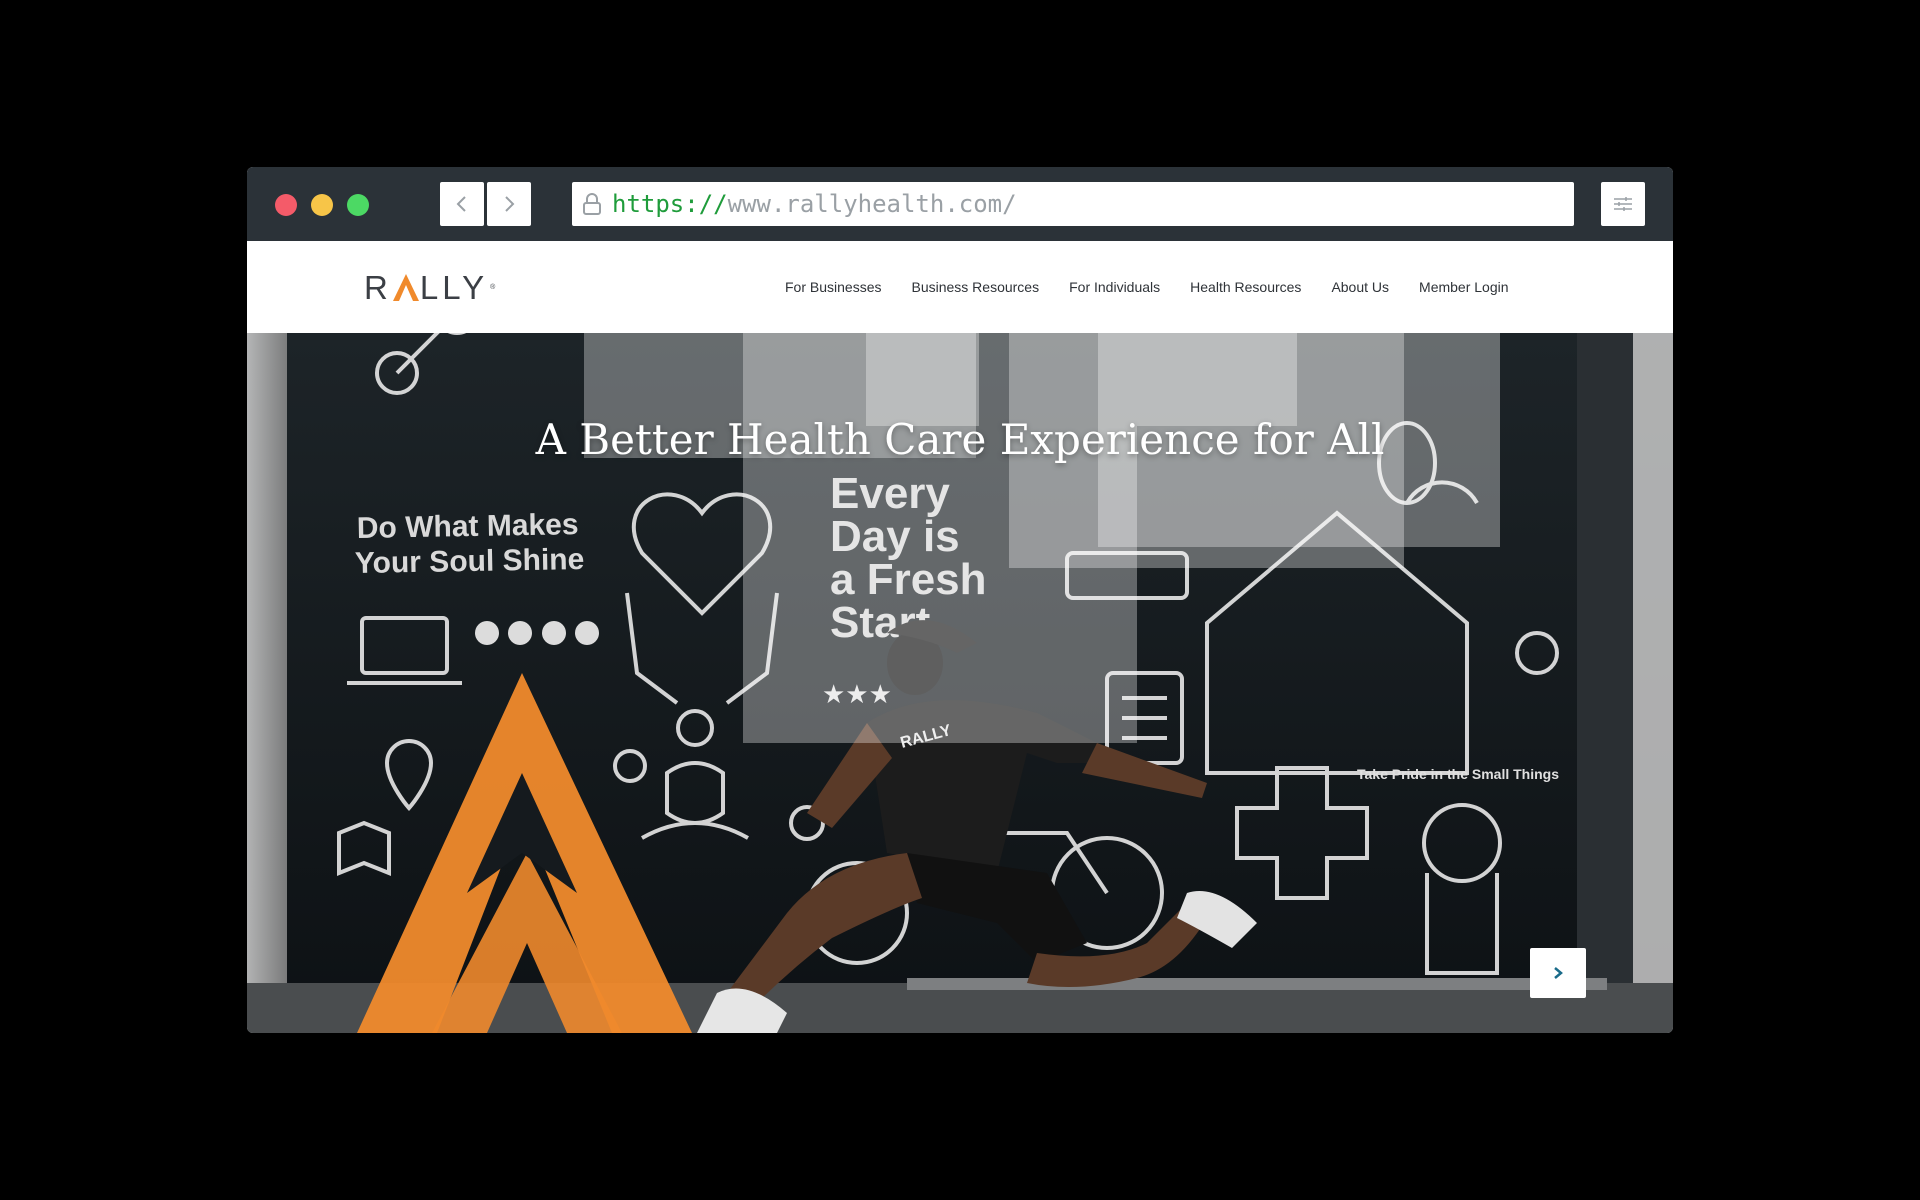 Image resolution: width=1920 pixels, height=1200 pixels. I want to click on nav-for-businesses: For Businesses, so click(833, 287).